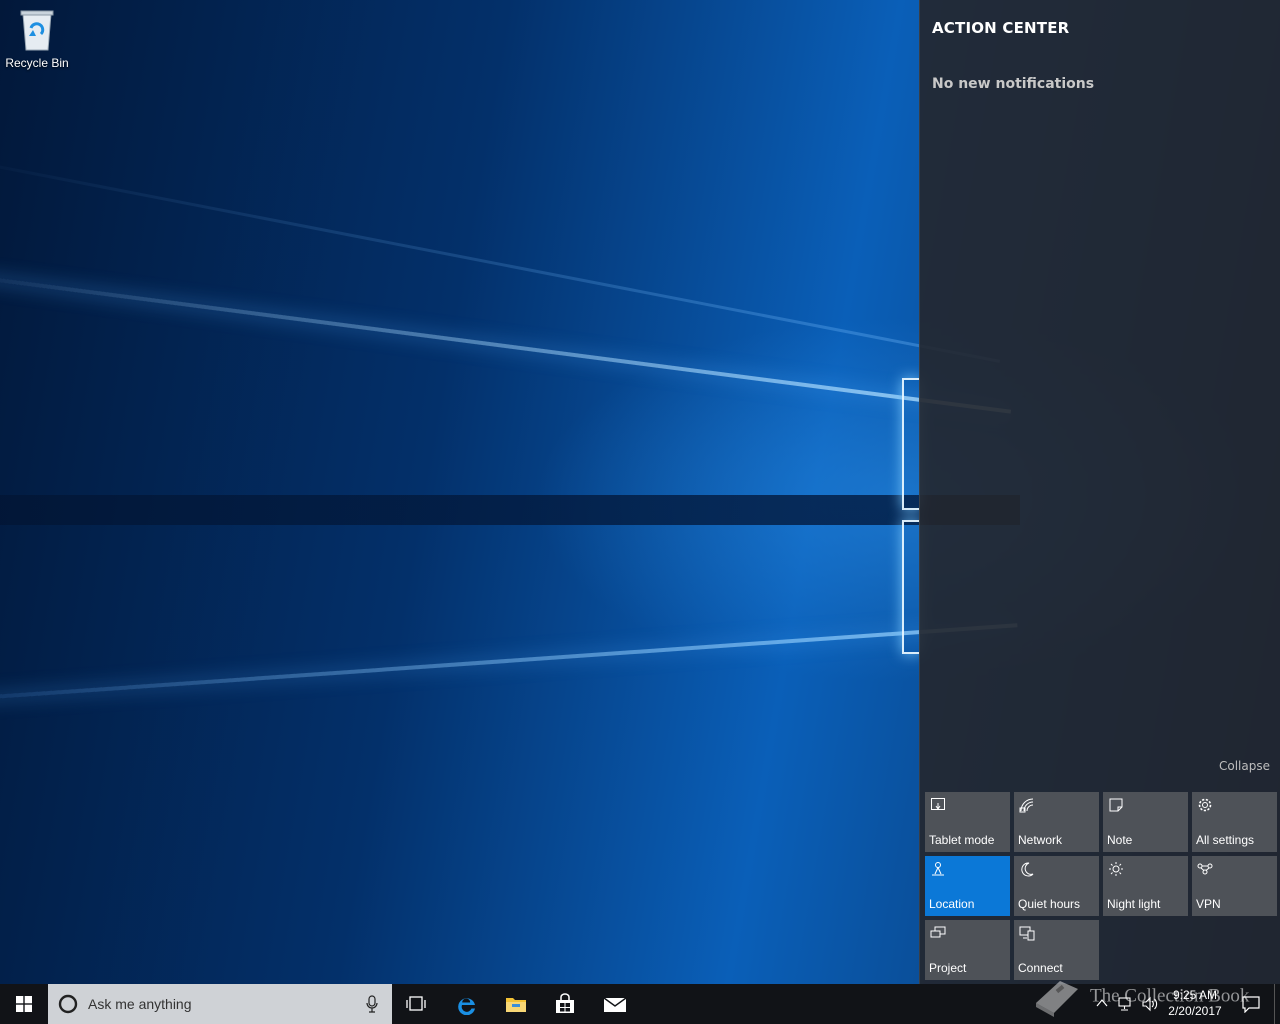 This screenshot has height=1024, width=1280. What do you see at coordinates (1049, 904) in the screenshot?
I see `quick-action-label: Quiet hours` at bounding box center [1049, 904].